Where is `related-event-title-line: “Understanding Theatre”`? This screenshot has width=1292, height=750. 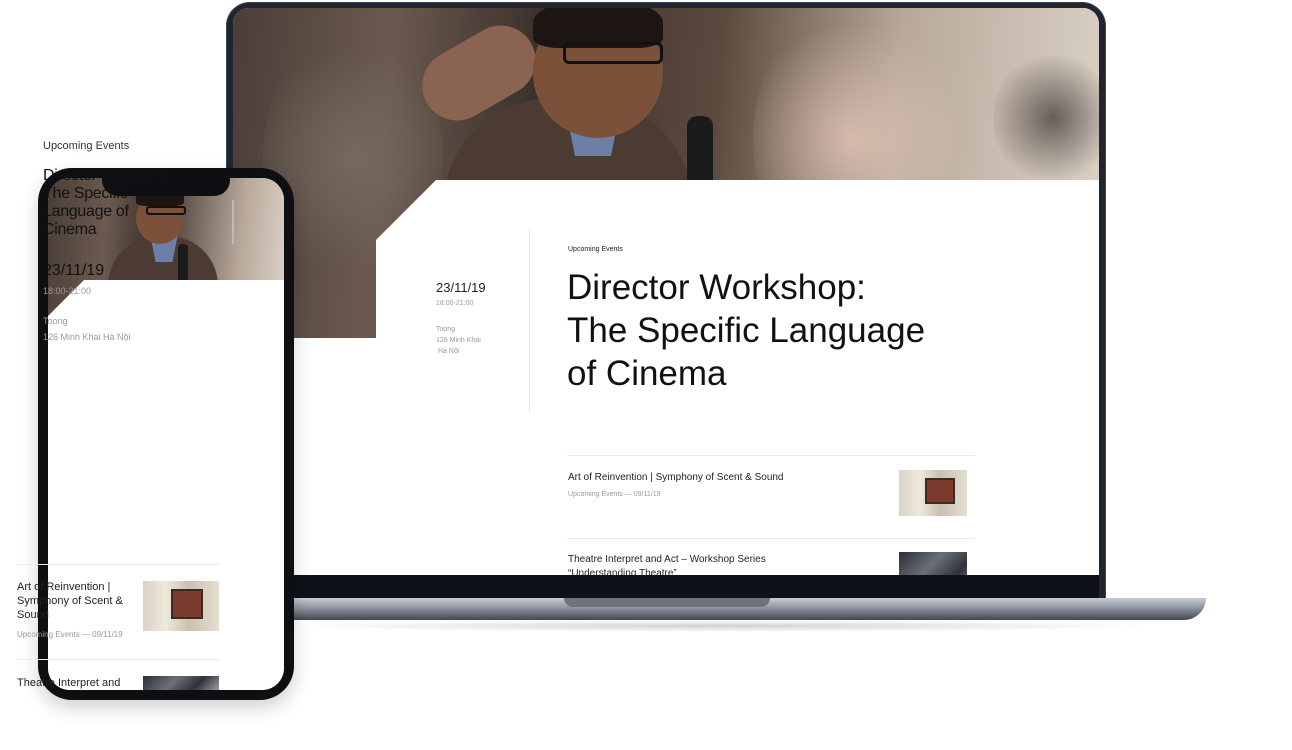
related-event-title-line: “Understanding Theatre” is located at coordinates (622, 571).